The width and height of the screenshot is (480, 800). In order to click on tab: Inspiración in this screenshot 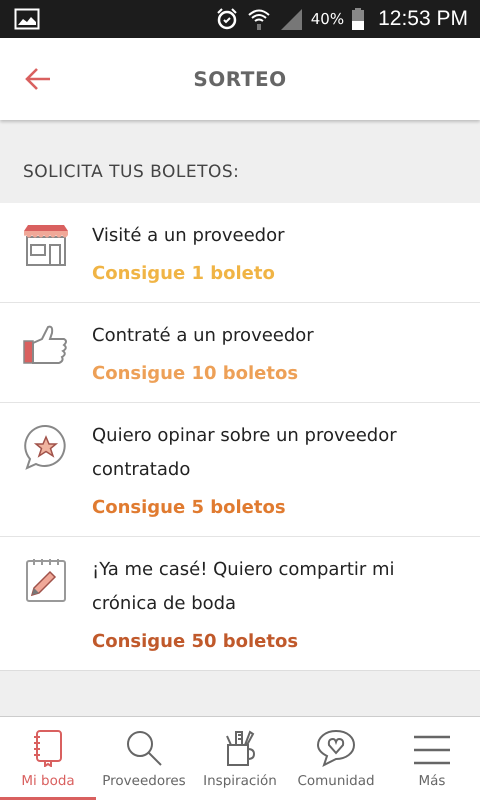, I will do `click(240, 758)`.